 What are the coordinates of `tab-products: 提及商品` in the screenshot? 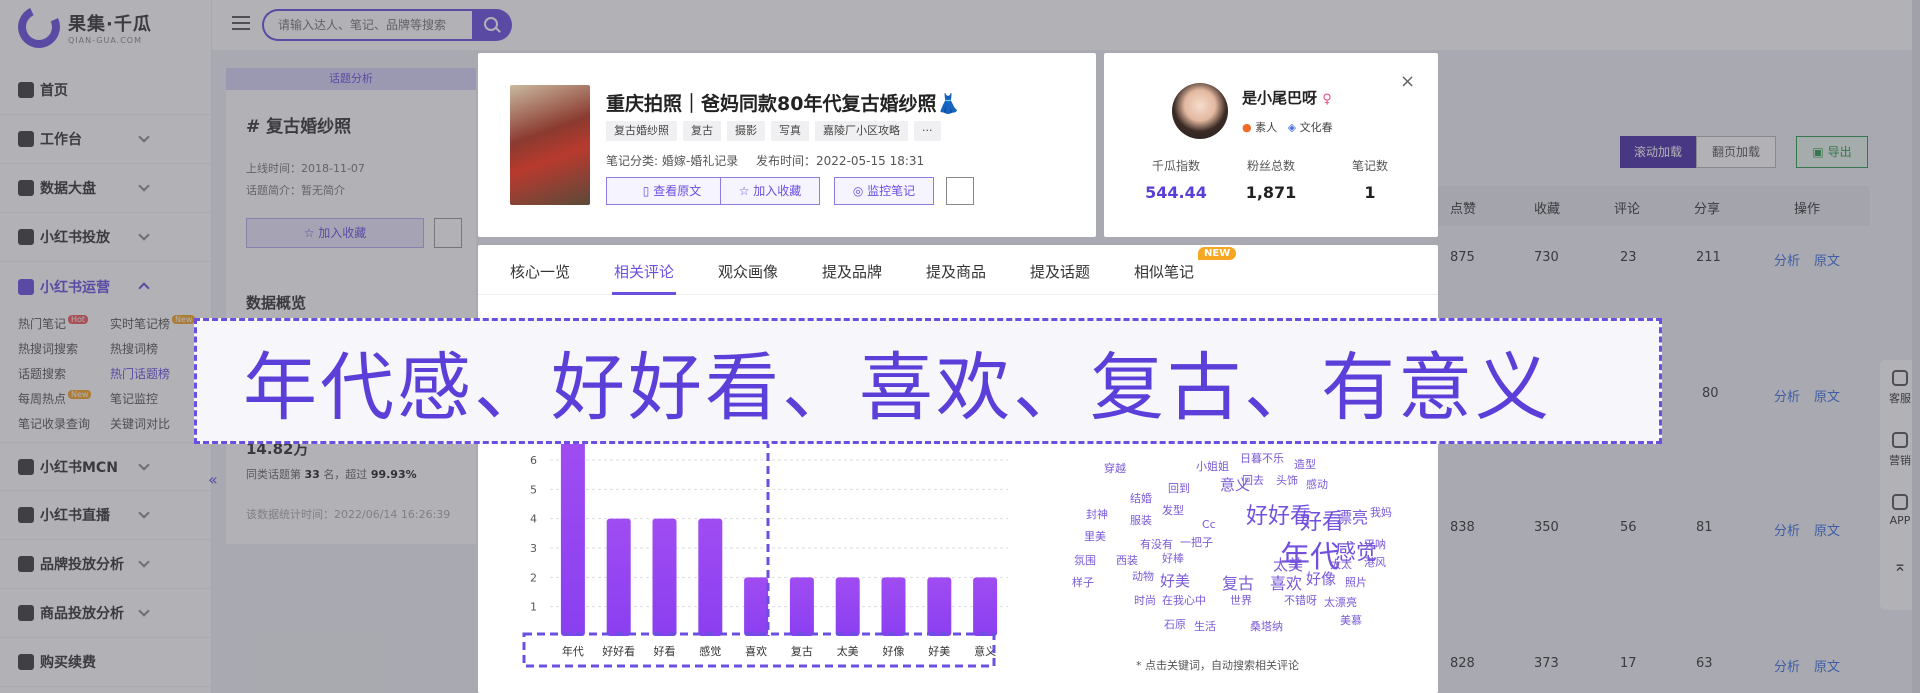 It's located at (956, 271).